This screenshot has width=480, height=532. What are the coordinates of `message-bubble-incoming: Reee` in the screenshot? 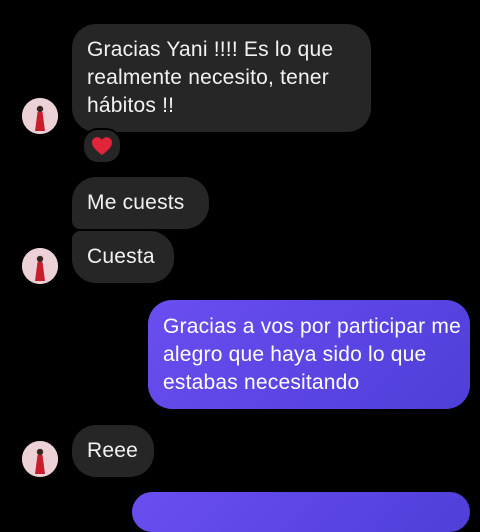 It's located at (113, 451).